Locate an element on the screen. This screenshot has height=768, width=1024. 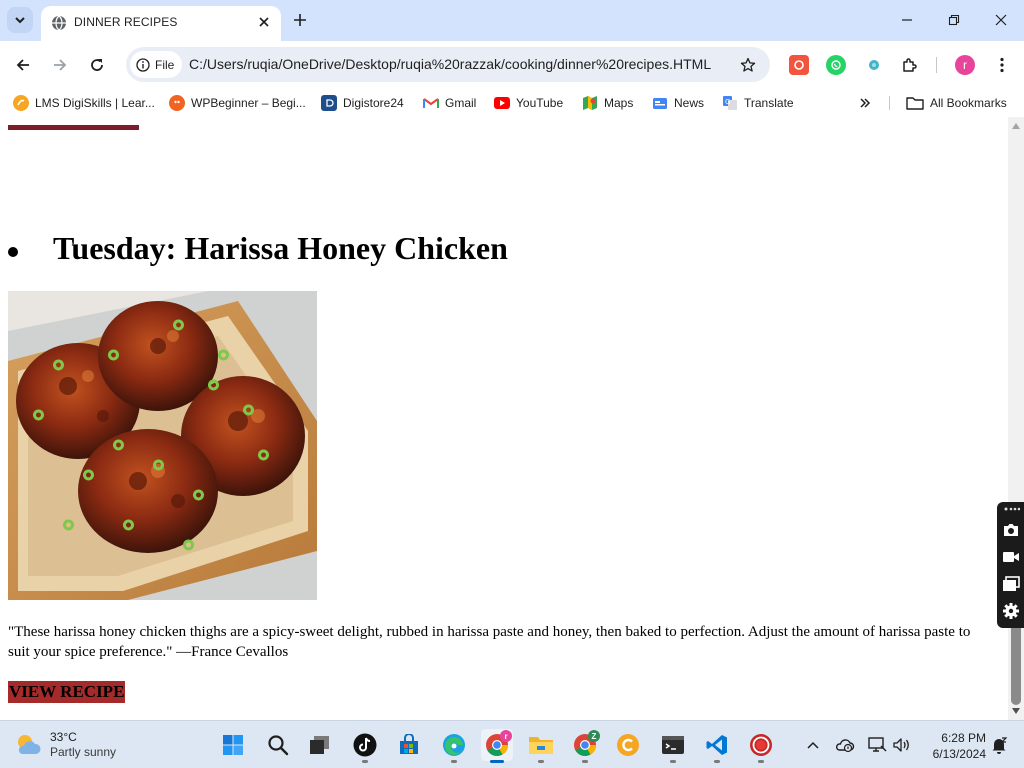
terminal-icon is located at coordinates (673, 745).